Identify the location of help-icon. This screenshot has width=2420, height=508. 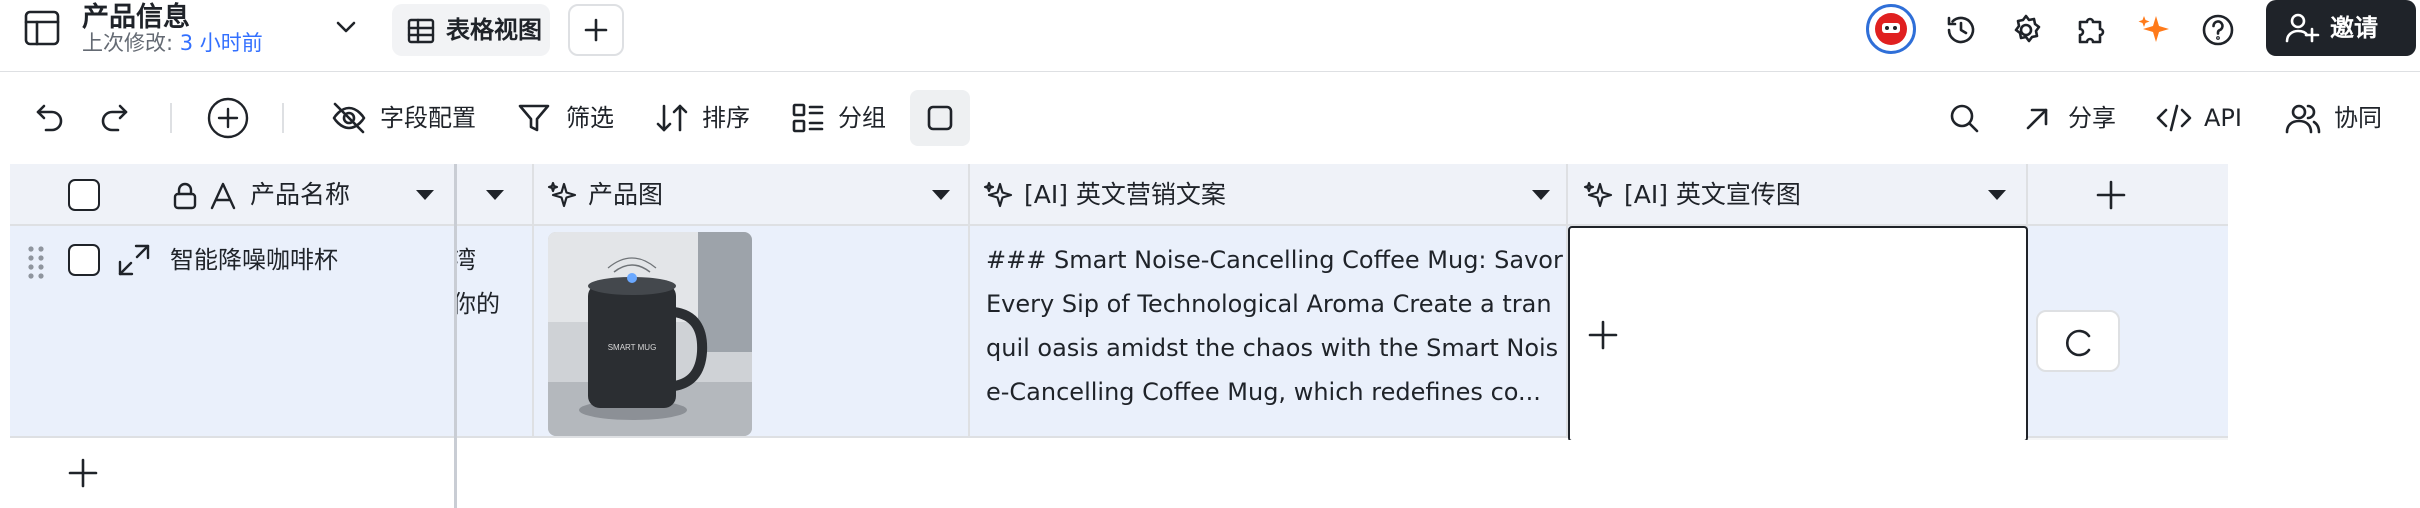
(2218, 30).